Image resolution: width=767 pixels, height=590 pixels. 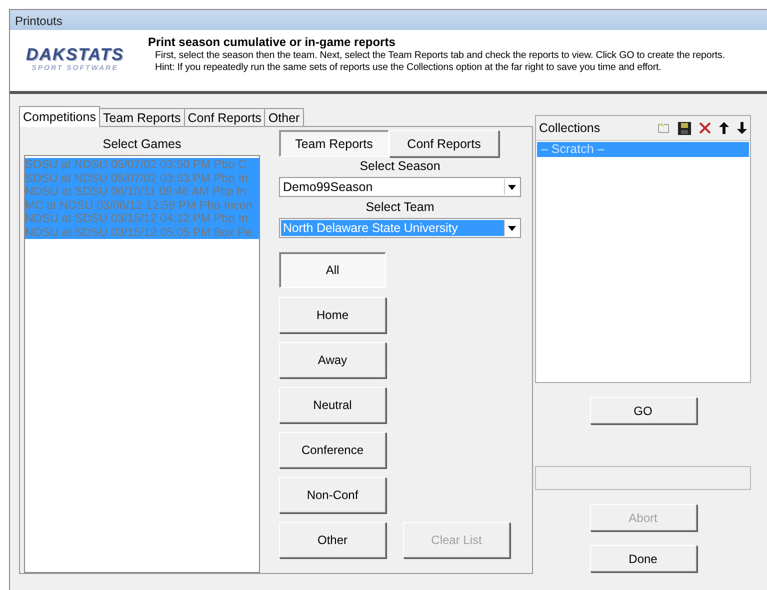 What do you see at coordinates (400, 207) in the screenshot?
I see `select-team-label: Select Team` at bounding box center [400, 207].